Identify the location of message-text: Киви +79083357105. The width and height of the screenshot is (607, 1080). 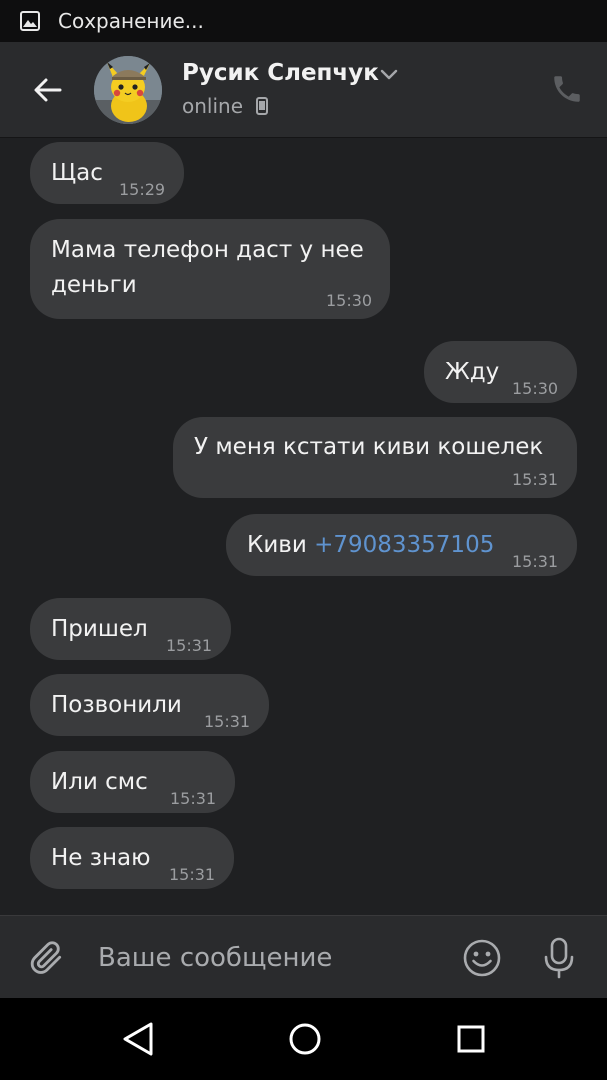
(370, 545).